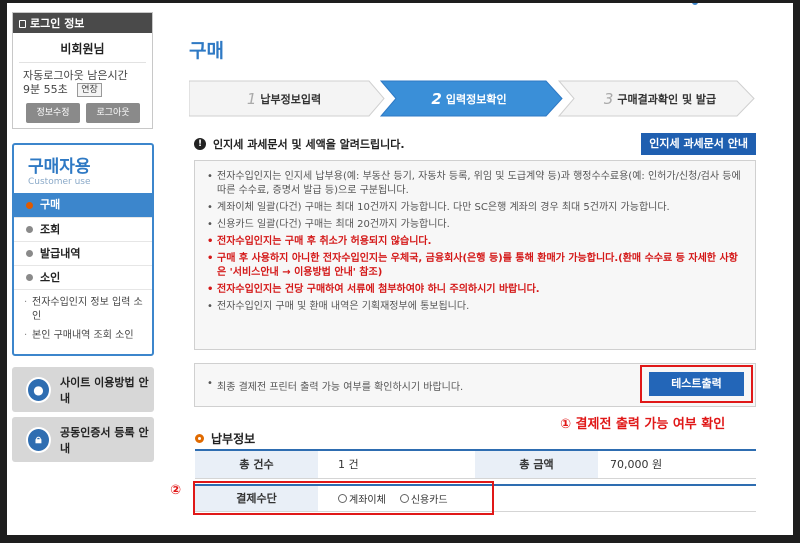 The image size is (800, 543). Describe the element at coordinates (38, 439) in the screenshot. I see `lock-icon: 🔒︎` at that location.